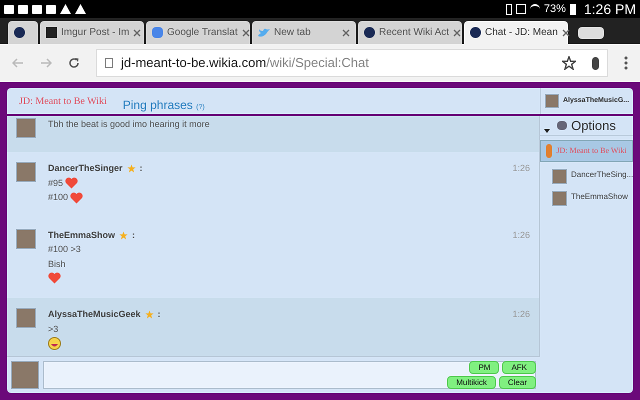  Describe the element at coordinates (414, 33) in the screenshot. I see `tab-title: Recent Wiki Act` at that location.